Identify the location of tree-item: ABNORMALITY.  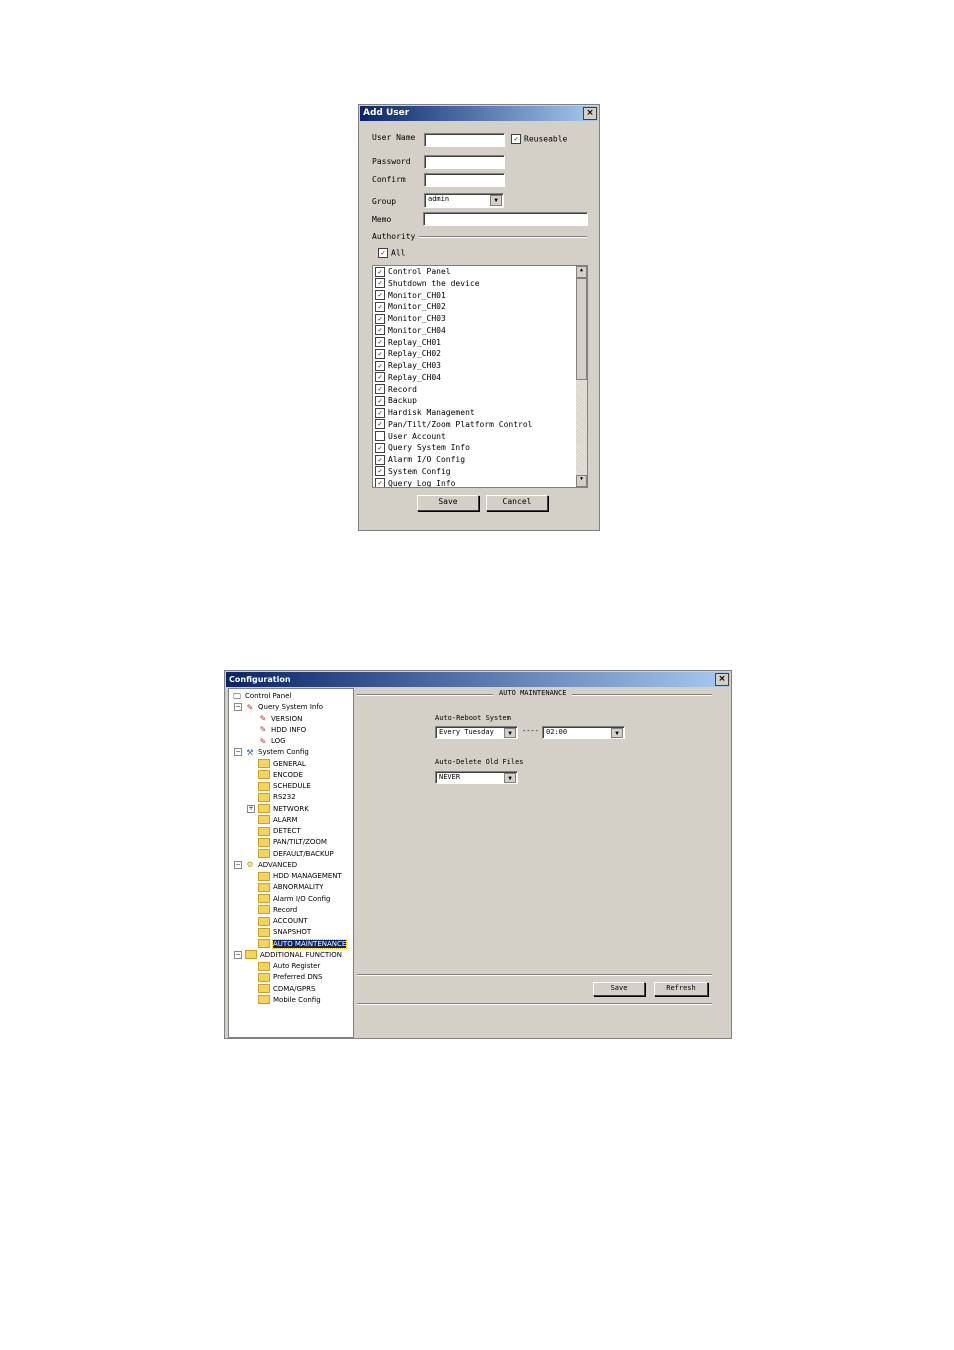
(291, 887).